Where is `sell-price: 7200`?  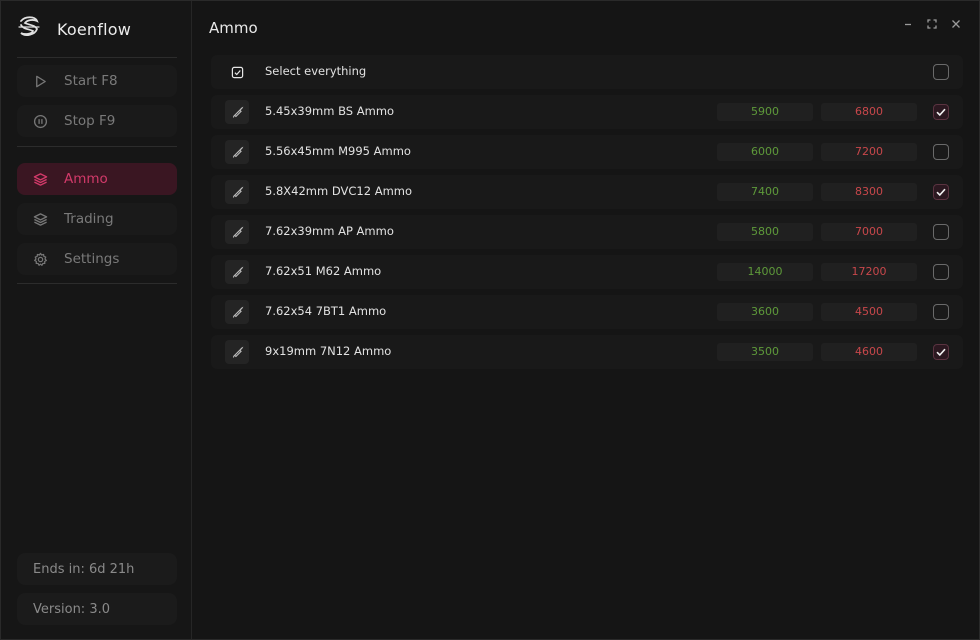
sell-price: 7200 is located at coordinates (869, 152).